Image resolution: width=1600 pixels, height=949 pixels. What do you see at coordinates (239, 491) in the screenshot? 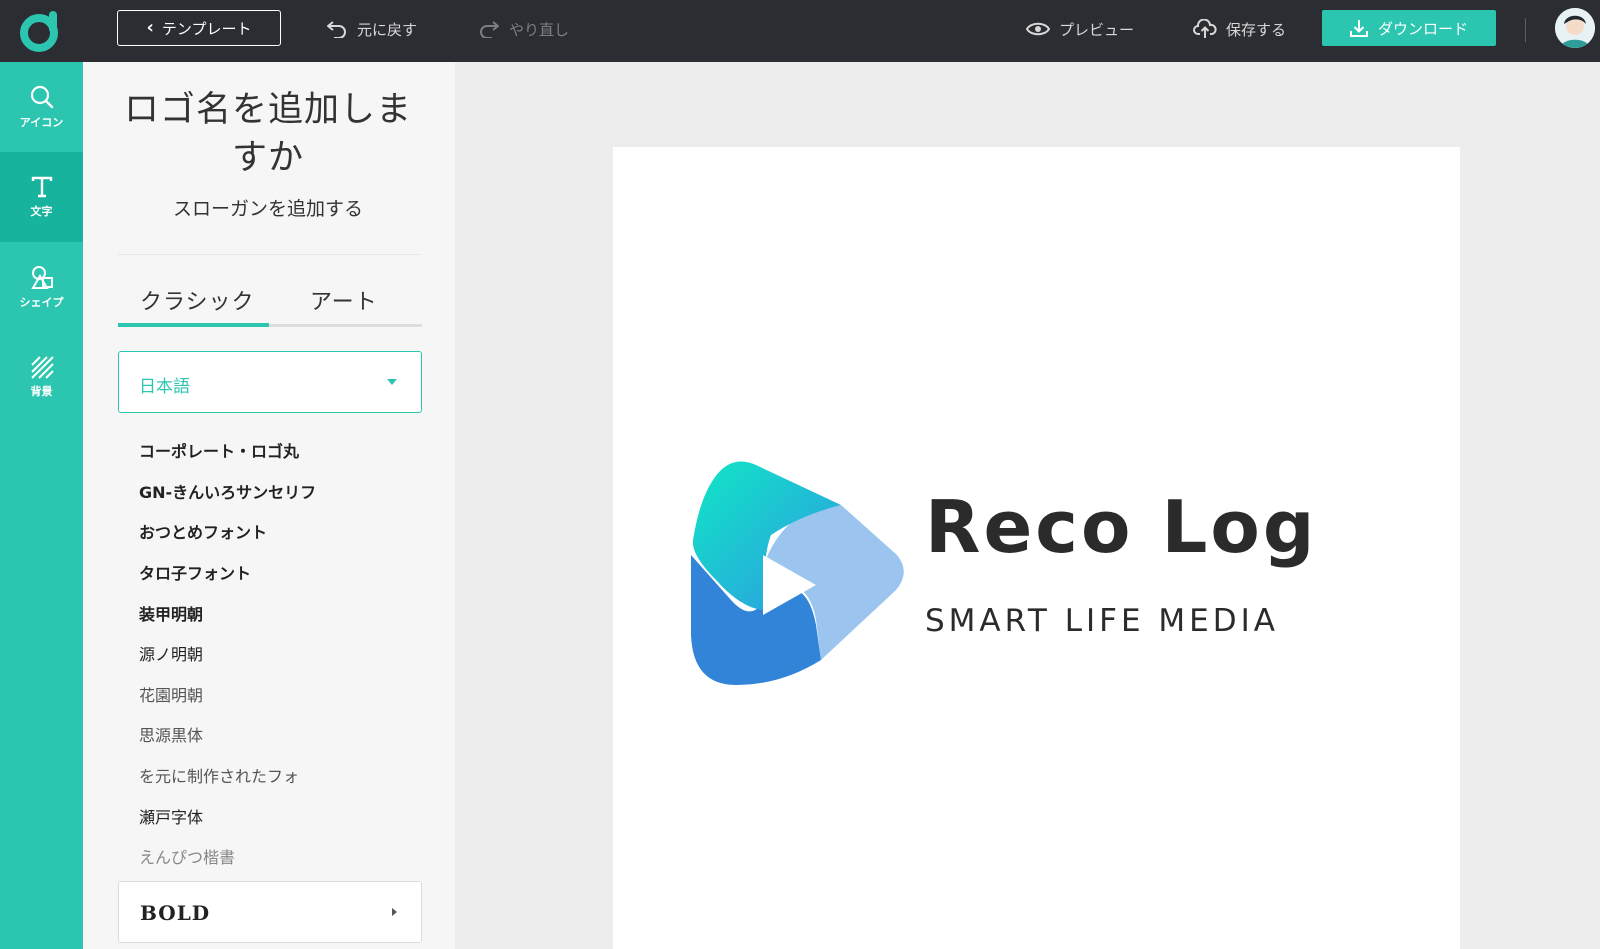
I see `font-item: GN-きんいろサンセリフ` at bounding box center [239, 491].